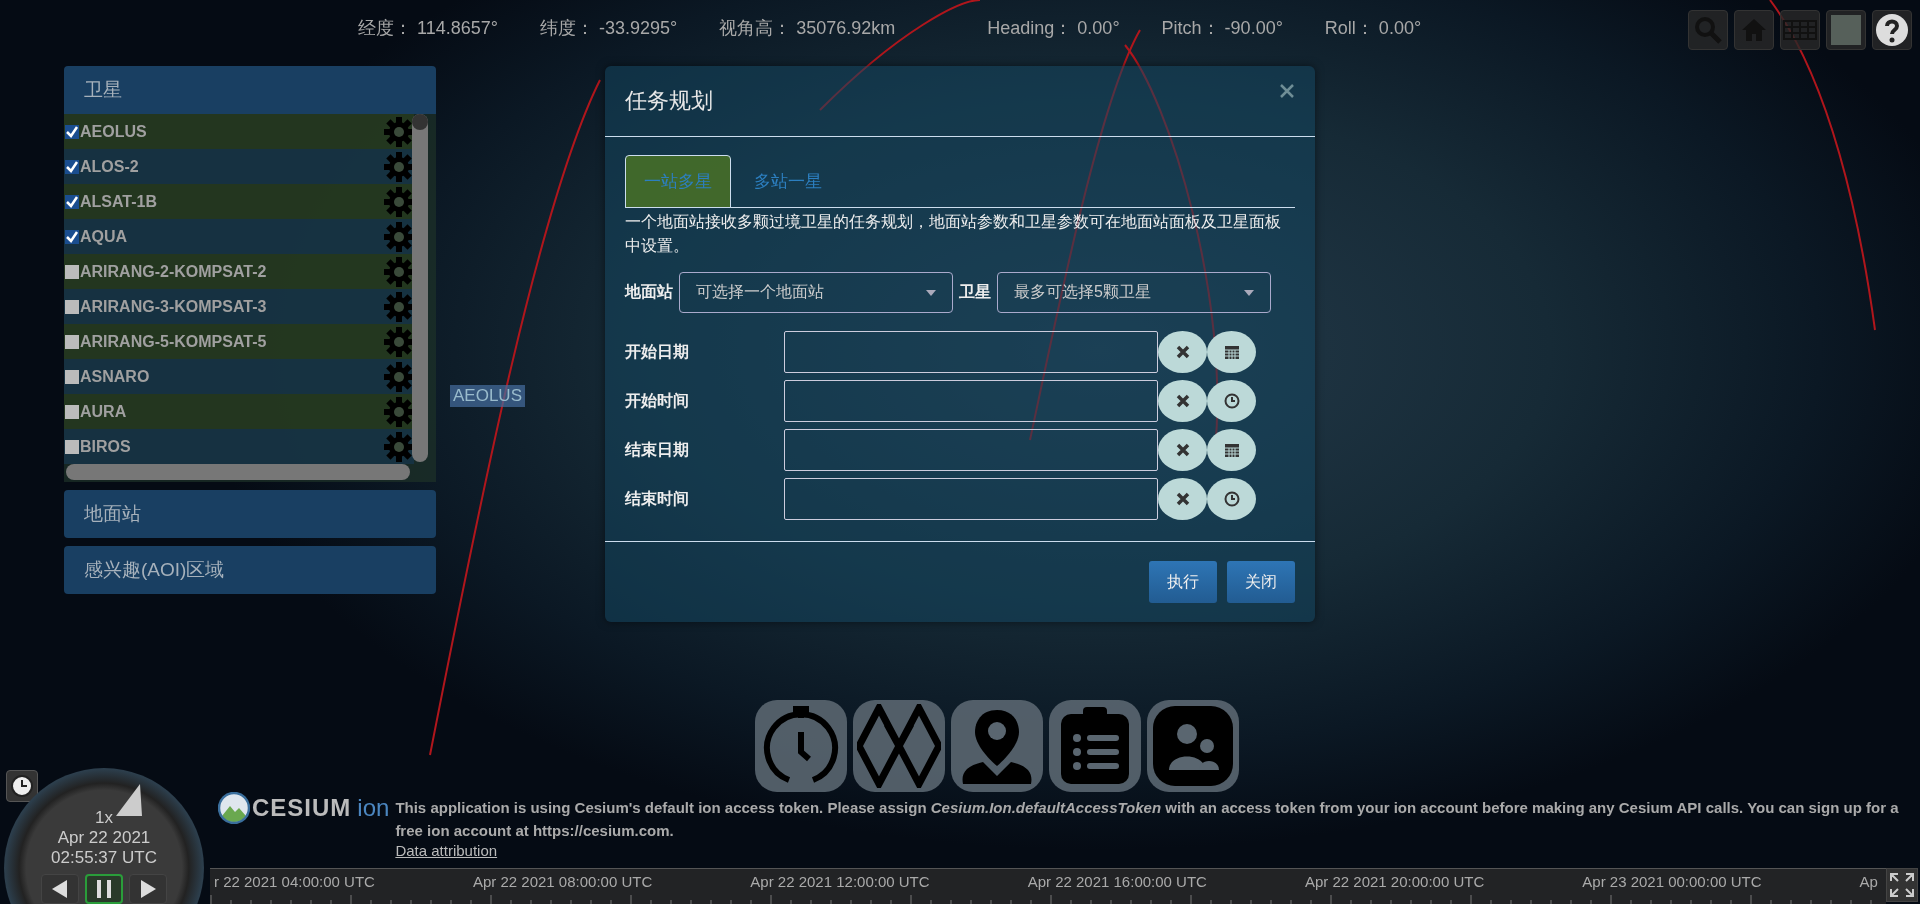 The height and width of the screenshot is (904, 1920). What do you see at coordinates (1222, 28) in the screenshot?
I see `status-reading: Pitch： -90.00°` at bounding box center [1222, 28].